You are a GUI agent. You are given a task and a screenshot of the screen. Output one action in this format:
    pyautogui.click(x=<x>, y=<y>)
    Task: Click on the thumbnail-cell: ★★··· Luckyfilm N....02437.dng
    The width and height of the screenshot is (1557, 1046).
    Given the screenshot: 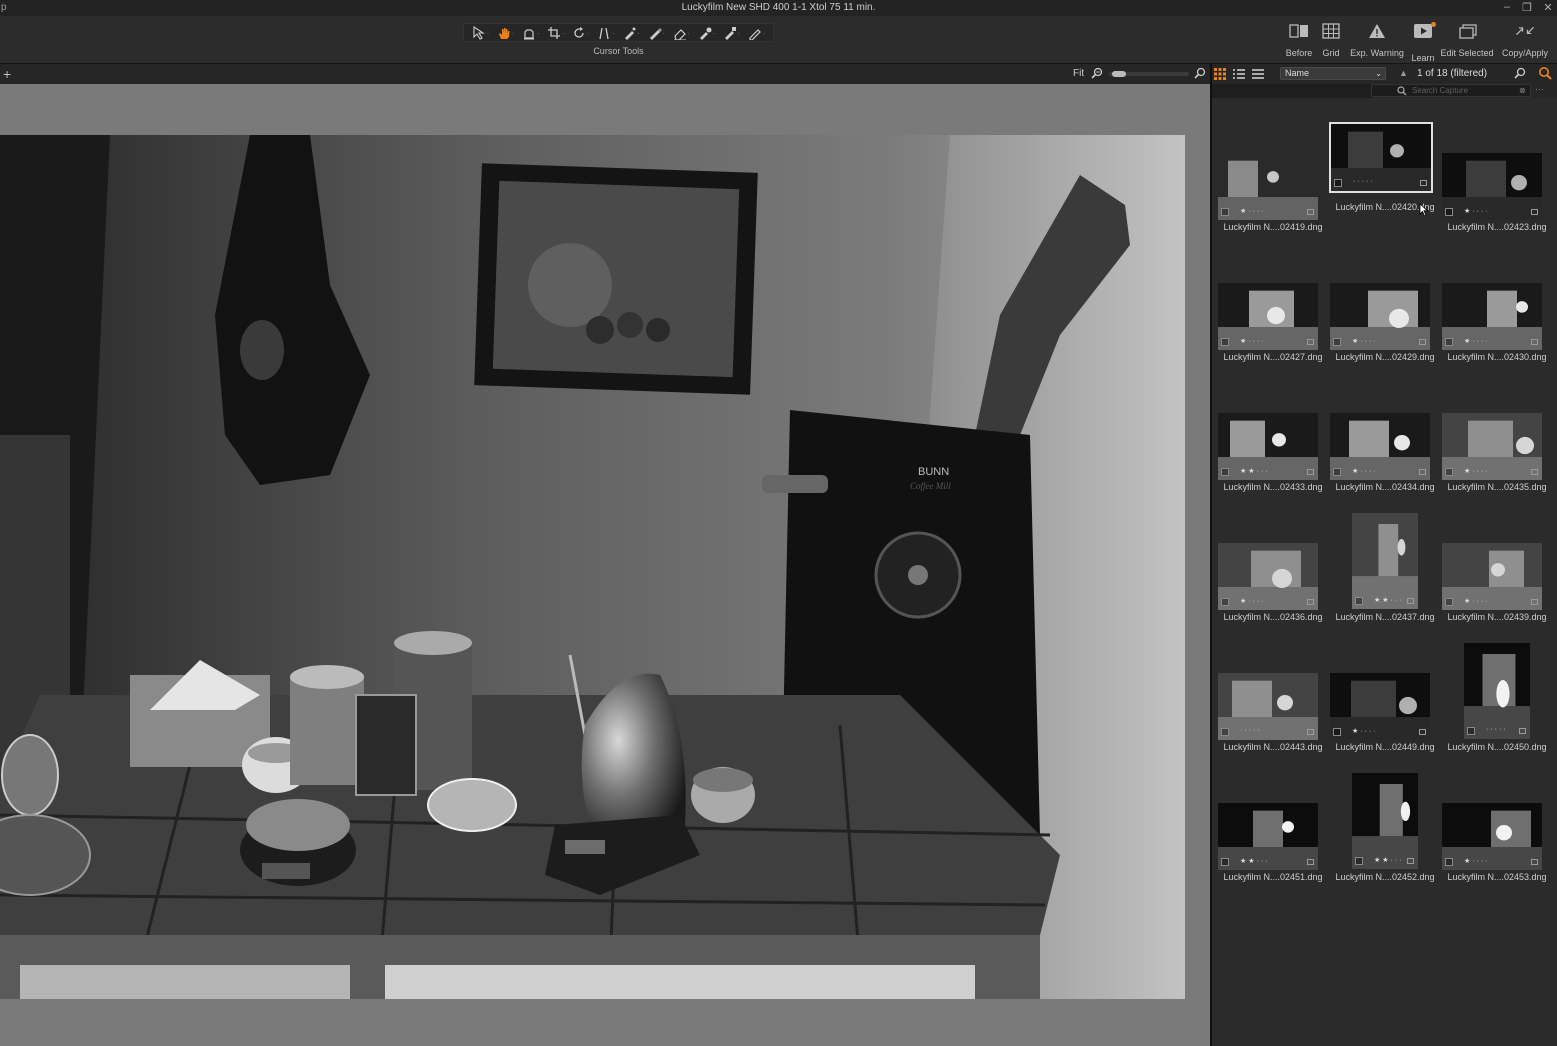 What is the action you would take?
    pyautogui.click(x=1385, y=576)
    